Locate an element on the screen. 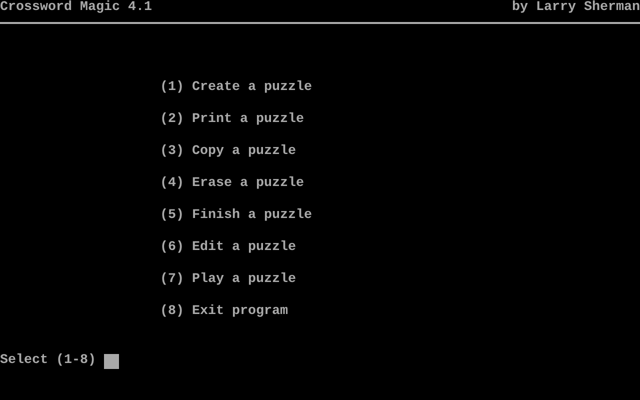 This screenshot has height=400, width=640. select-prompt: Select (1-8) is located at coordinates (48, 360).